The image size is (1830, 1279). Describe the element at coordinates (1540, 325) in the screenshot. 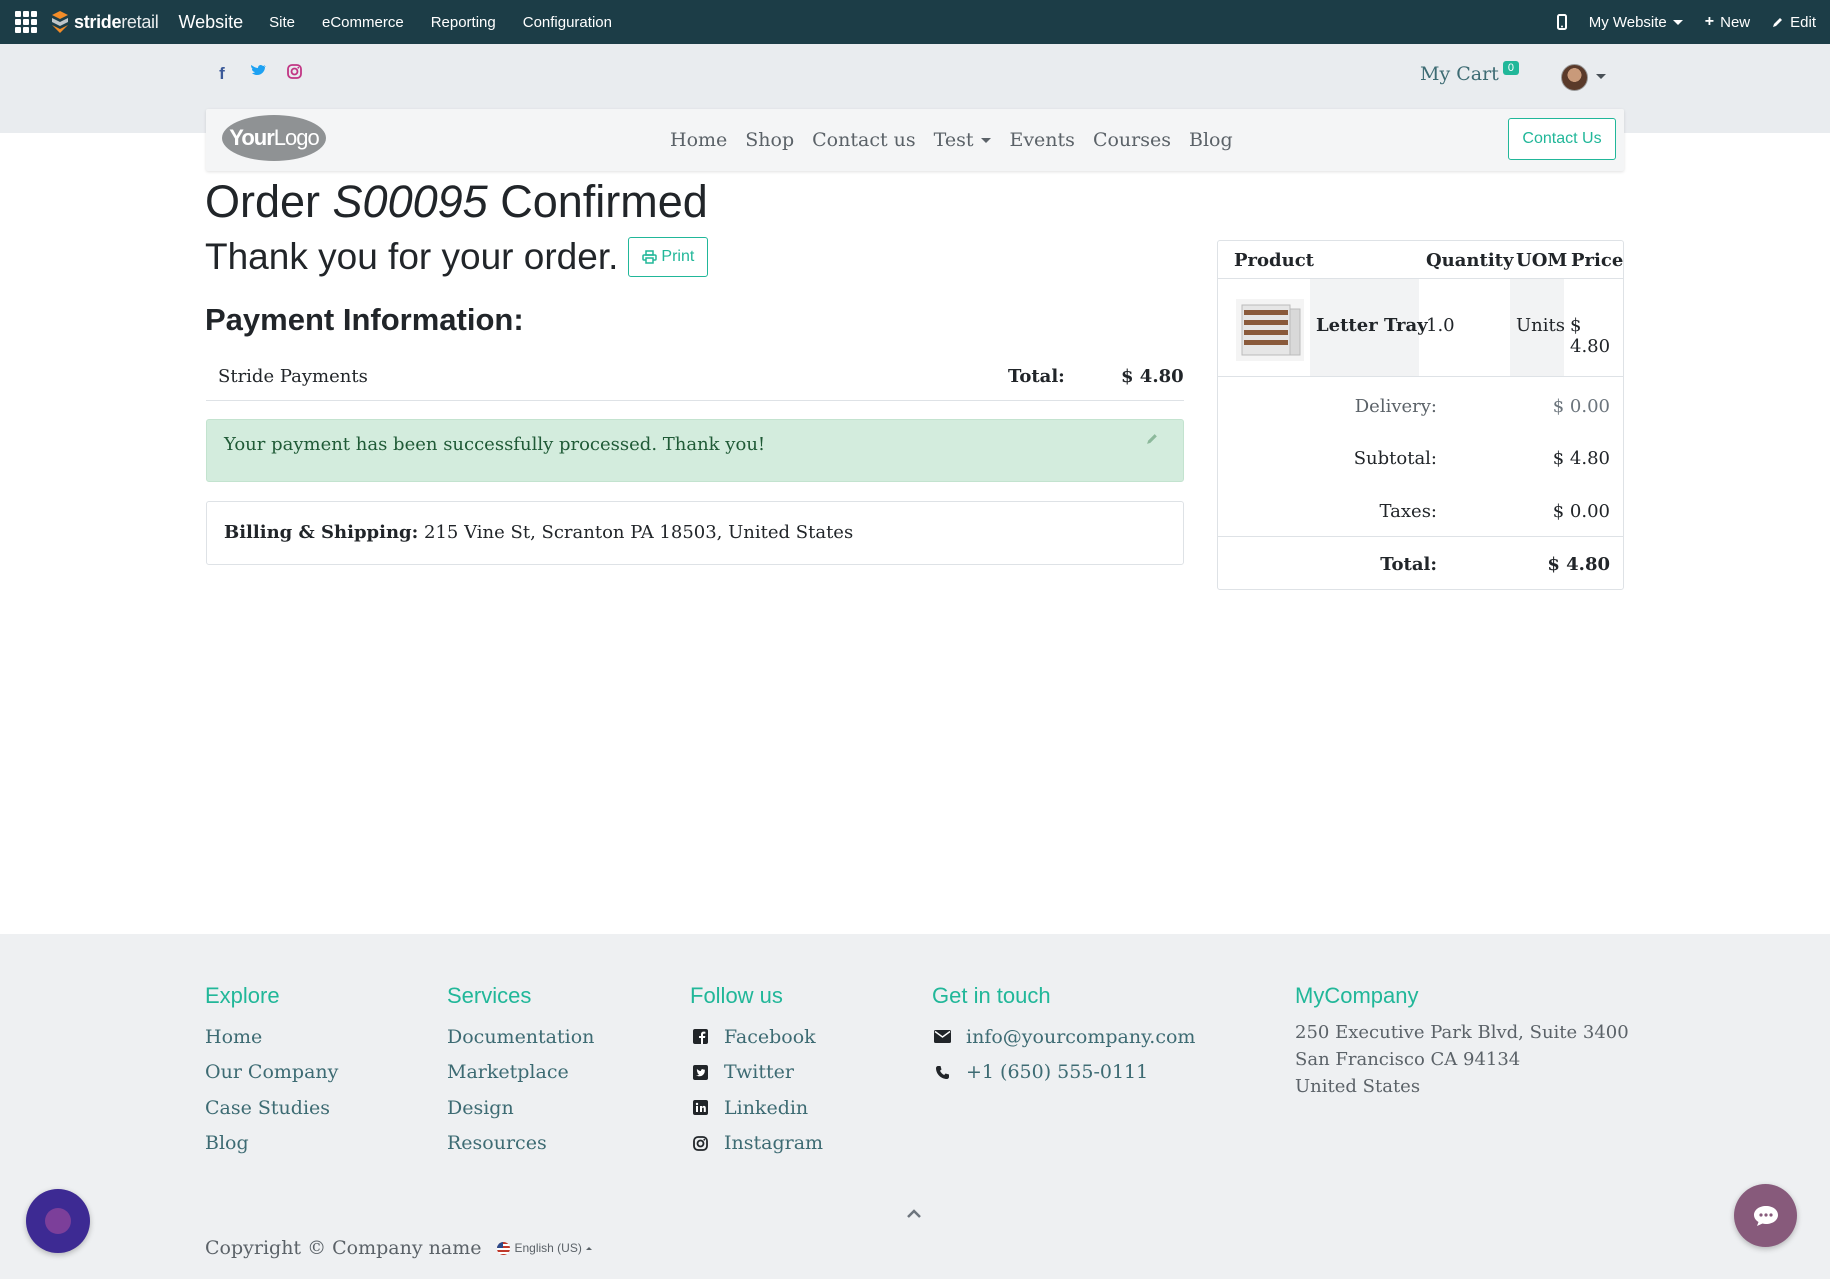

I see `product-uom: Units` at that location.